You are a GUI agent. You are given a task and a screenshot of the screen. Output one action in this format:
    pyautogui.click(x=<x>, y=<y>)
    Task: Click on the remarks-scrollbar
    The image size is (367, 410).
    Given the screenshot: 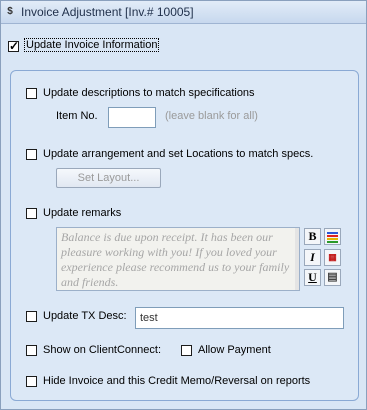 What is the action you would take?
    pyautogui.click(x=297, y=259)
    